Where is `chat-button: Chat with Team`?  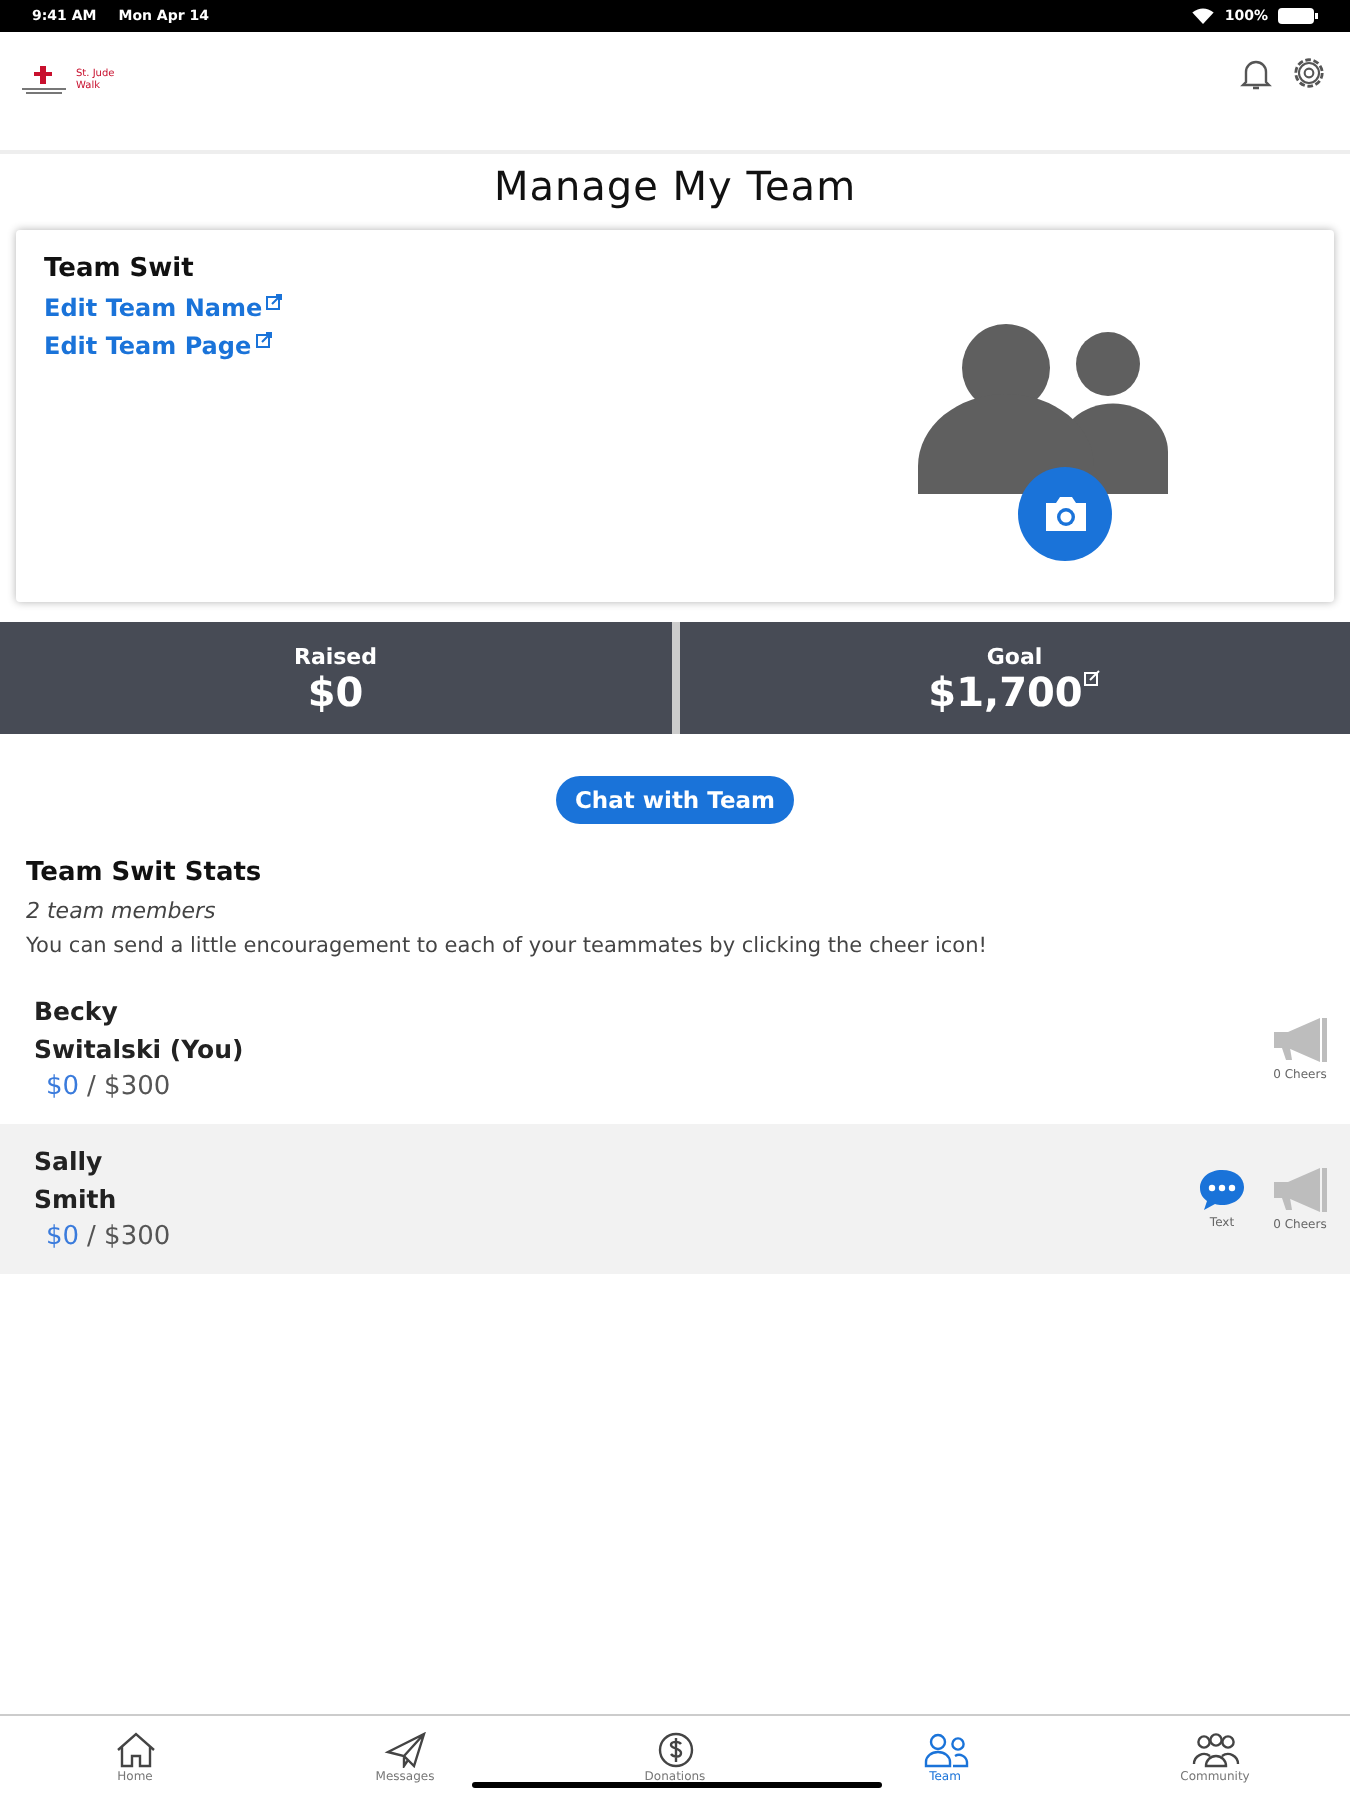
chat-button: Chat with Team is located at coordinates (674, 800).